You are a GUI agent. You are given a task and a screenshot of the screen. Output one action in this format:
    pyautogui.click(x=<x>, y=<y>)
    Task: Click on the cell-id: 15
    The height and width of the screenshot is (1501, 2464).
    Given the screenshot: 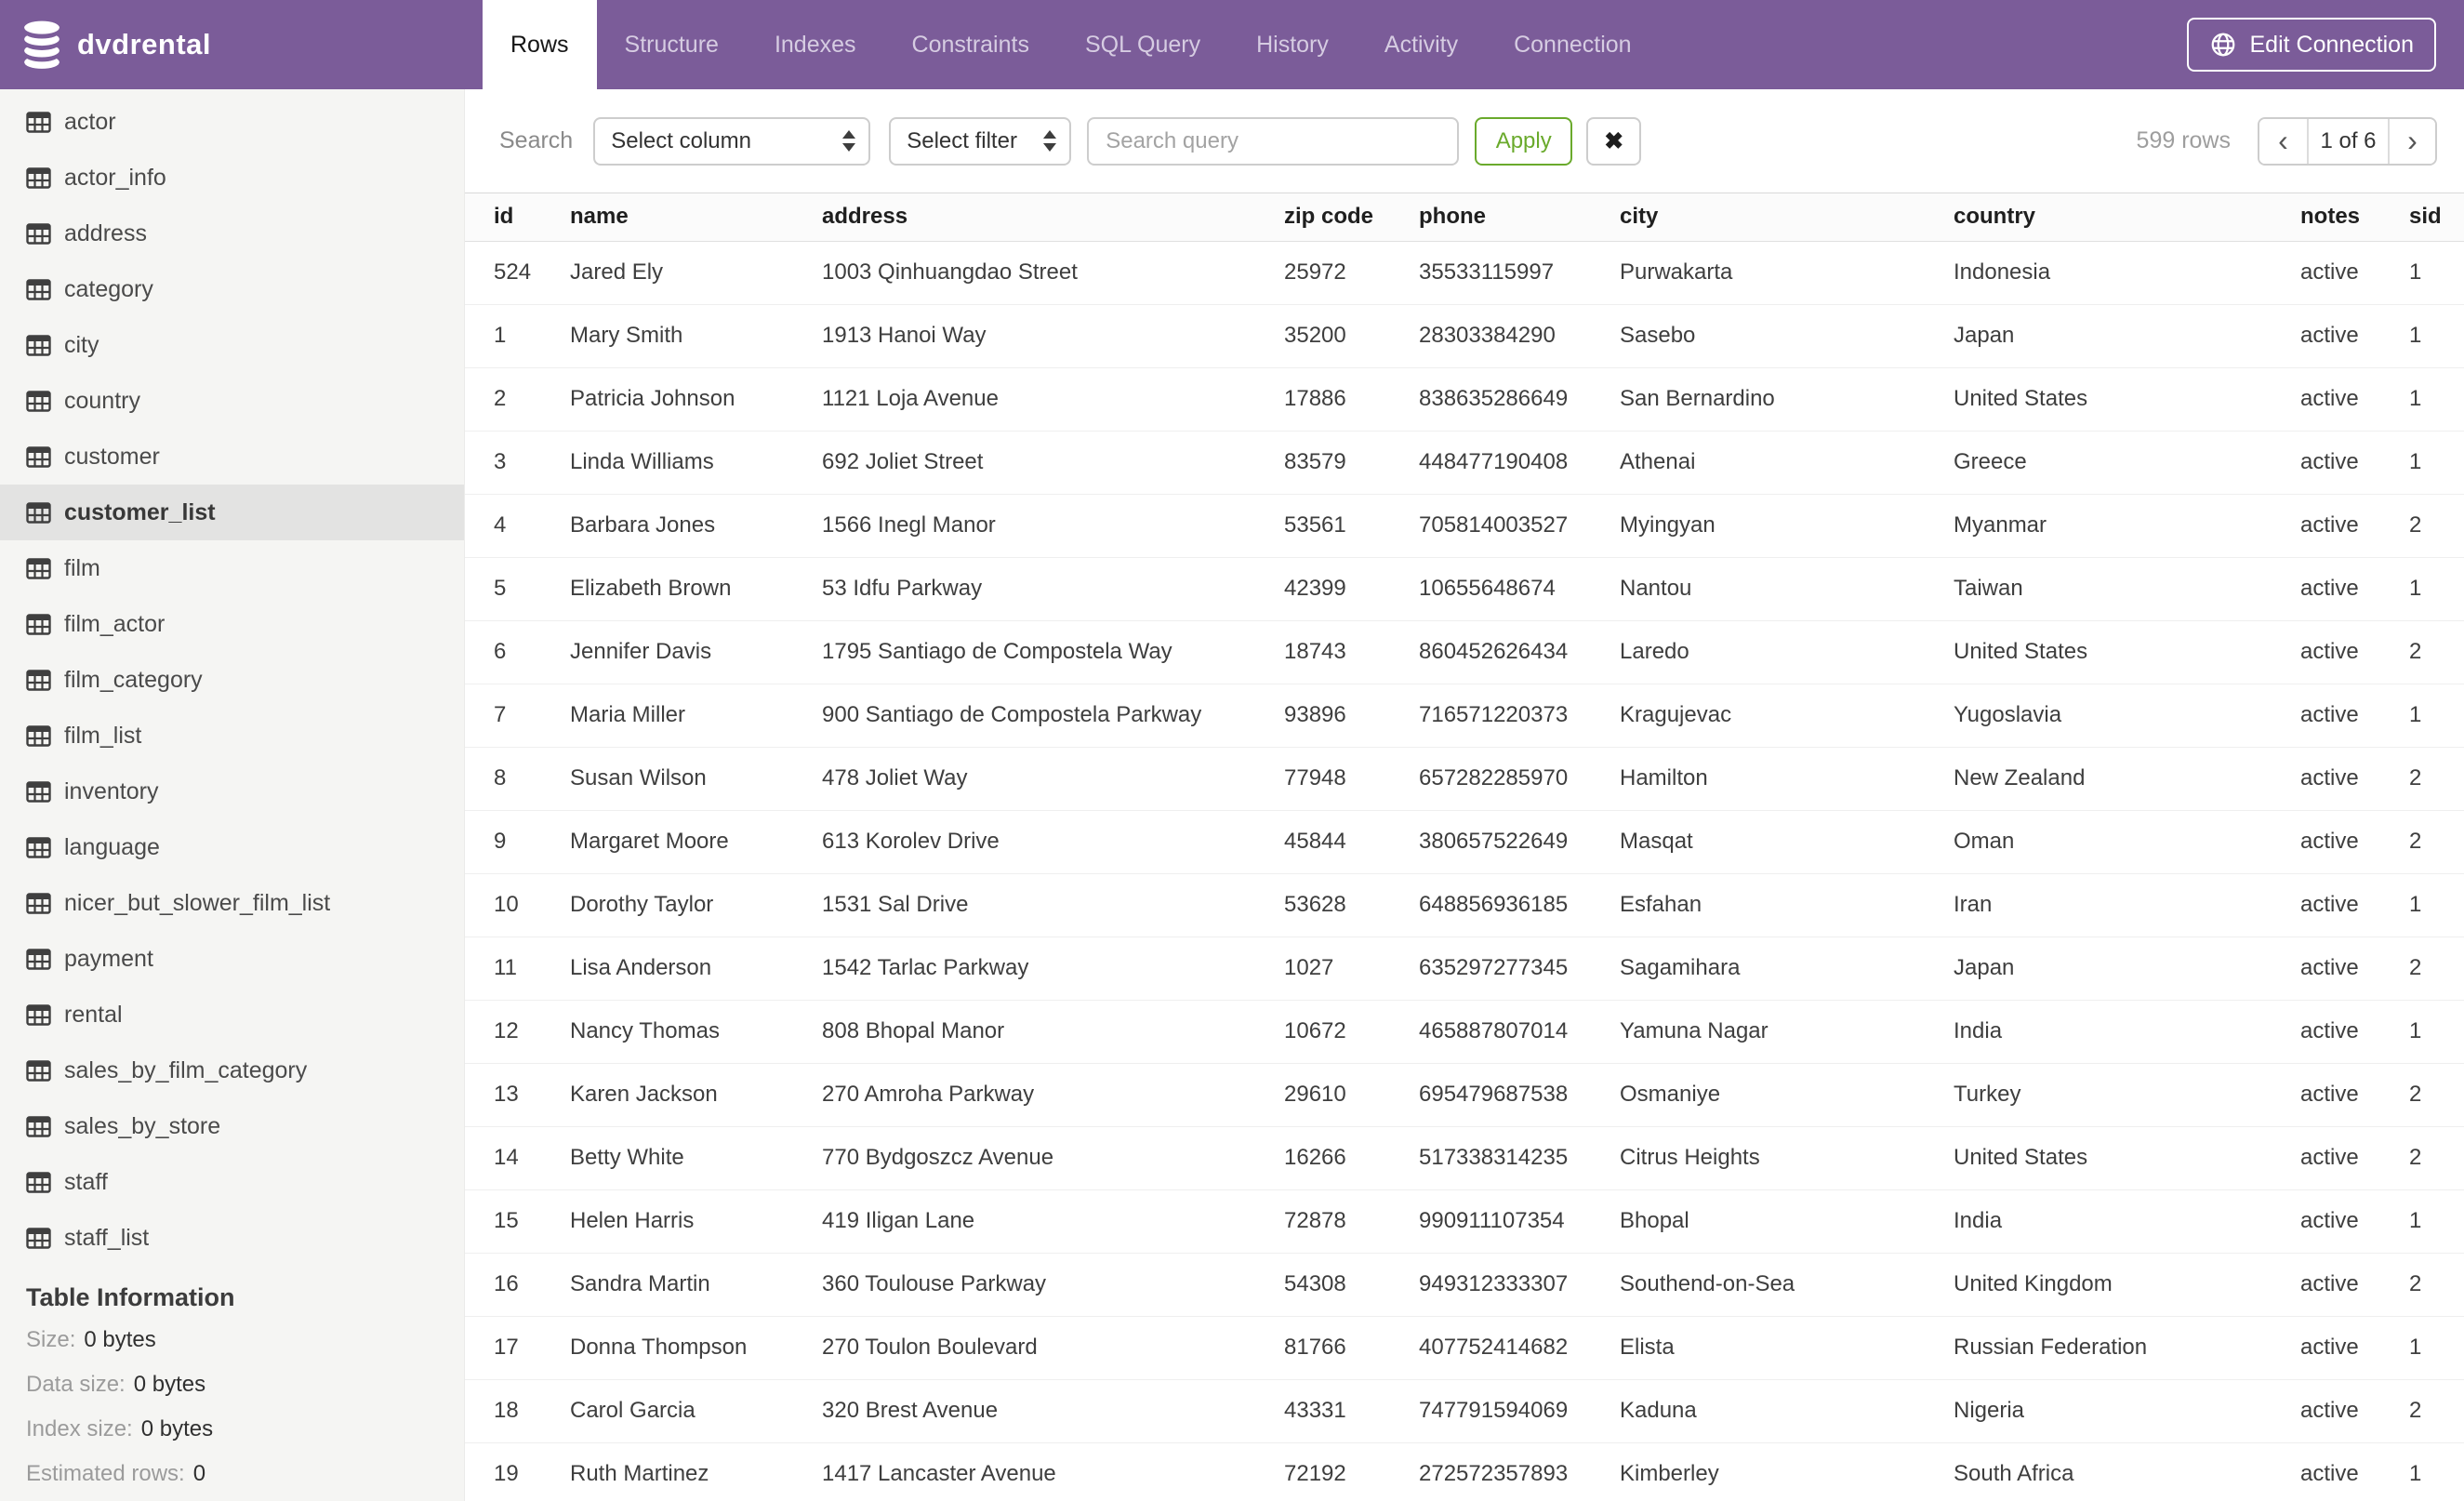 What is the action you would take?
    pyautogui.click(x=517, y=1221)
    